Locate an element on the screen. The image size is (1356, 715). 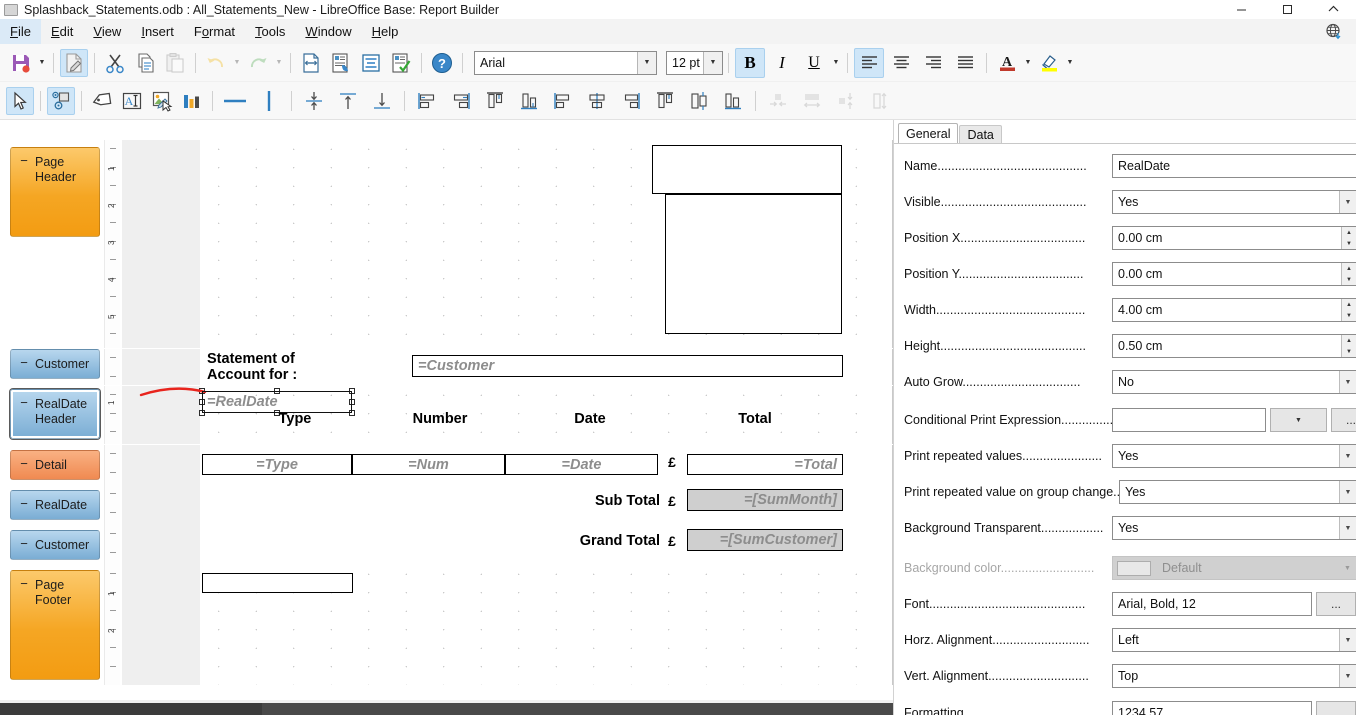
section-band-customer-header: Statement of Account for : =Customer is located at coordinates (507, 367).